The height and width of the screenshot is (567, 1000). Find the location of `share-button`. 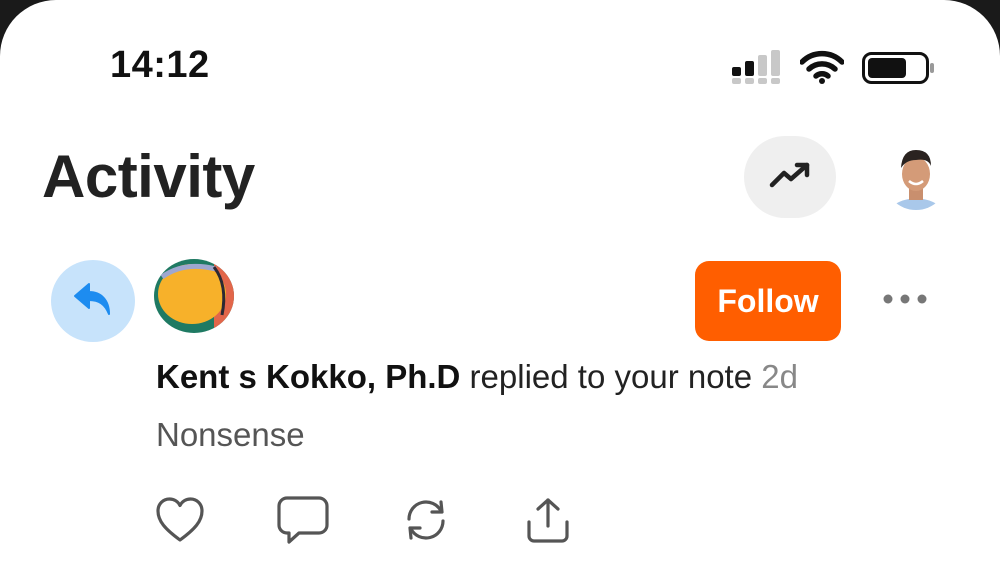

share-button is located at coordinates (548, 522).